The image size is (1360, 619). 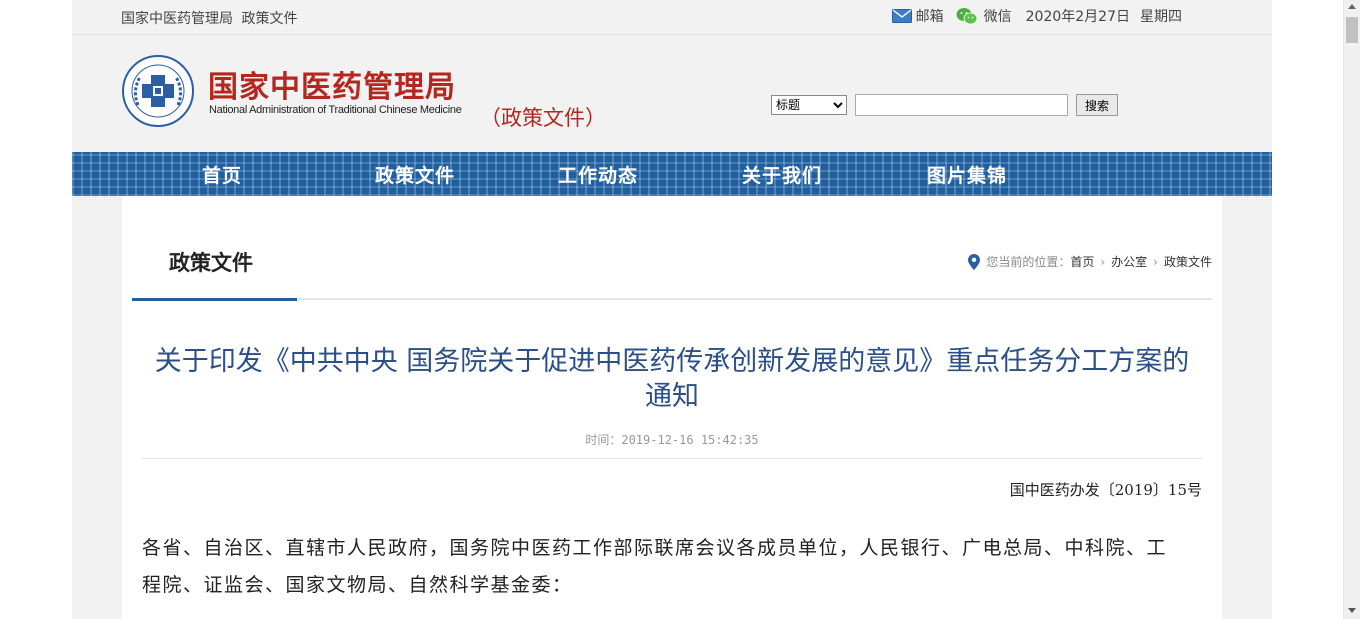 What do you see at coordinates (1352, 6) in the screenshot?
I see `scroll-up-icon` at bounding box center [1352, 6].